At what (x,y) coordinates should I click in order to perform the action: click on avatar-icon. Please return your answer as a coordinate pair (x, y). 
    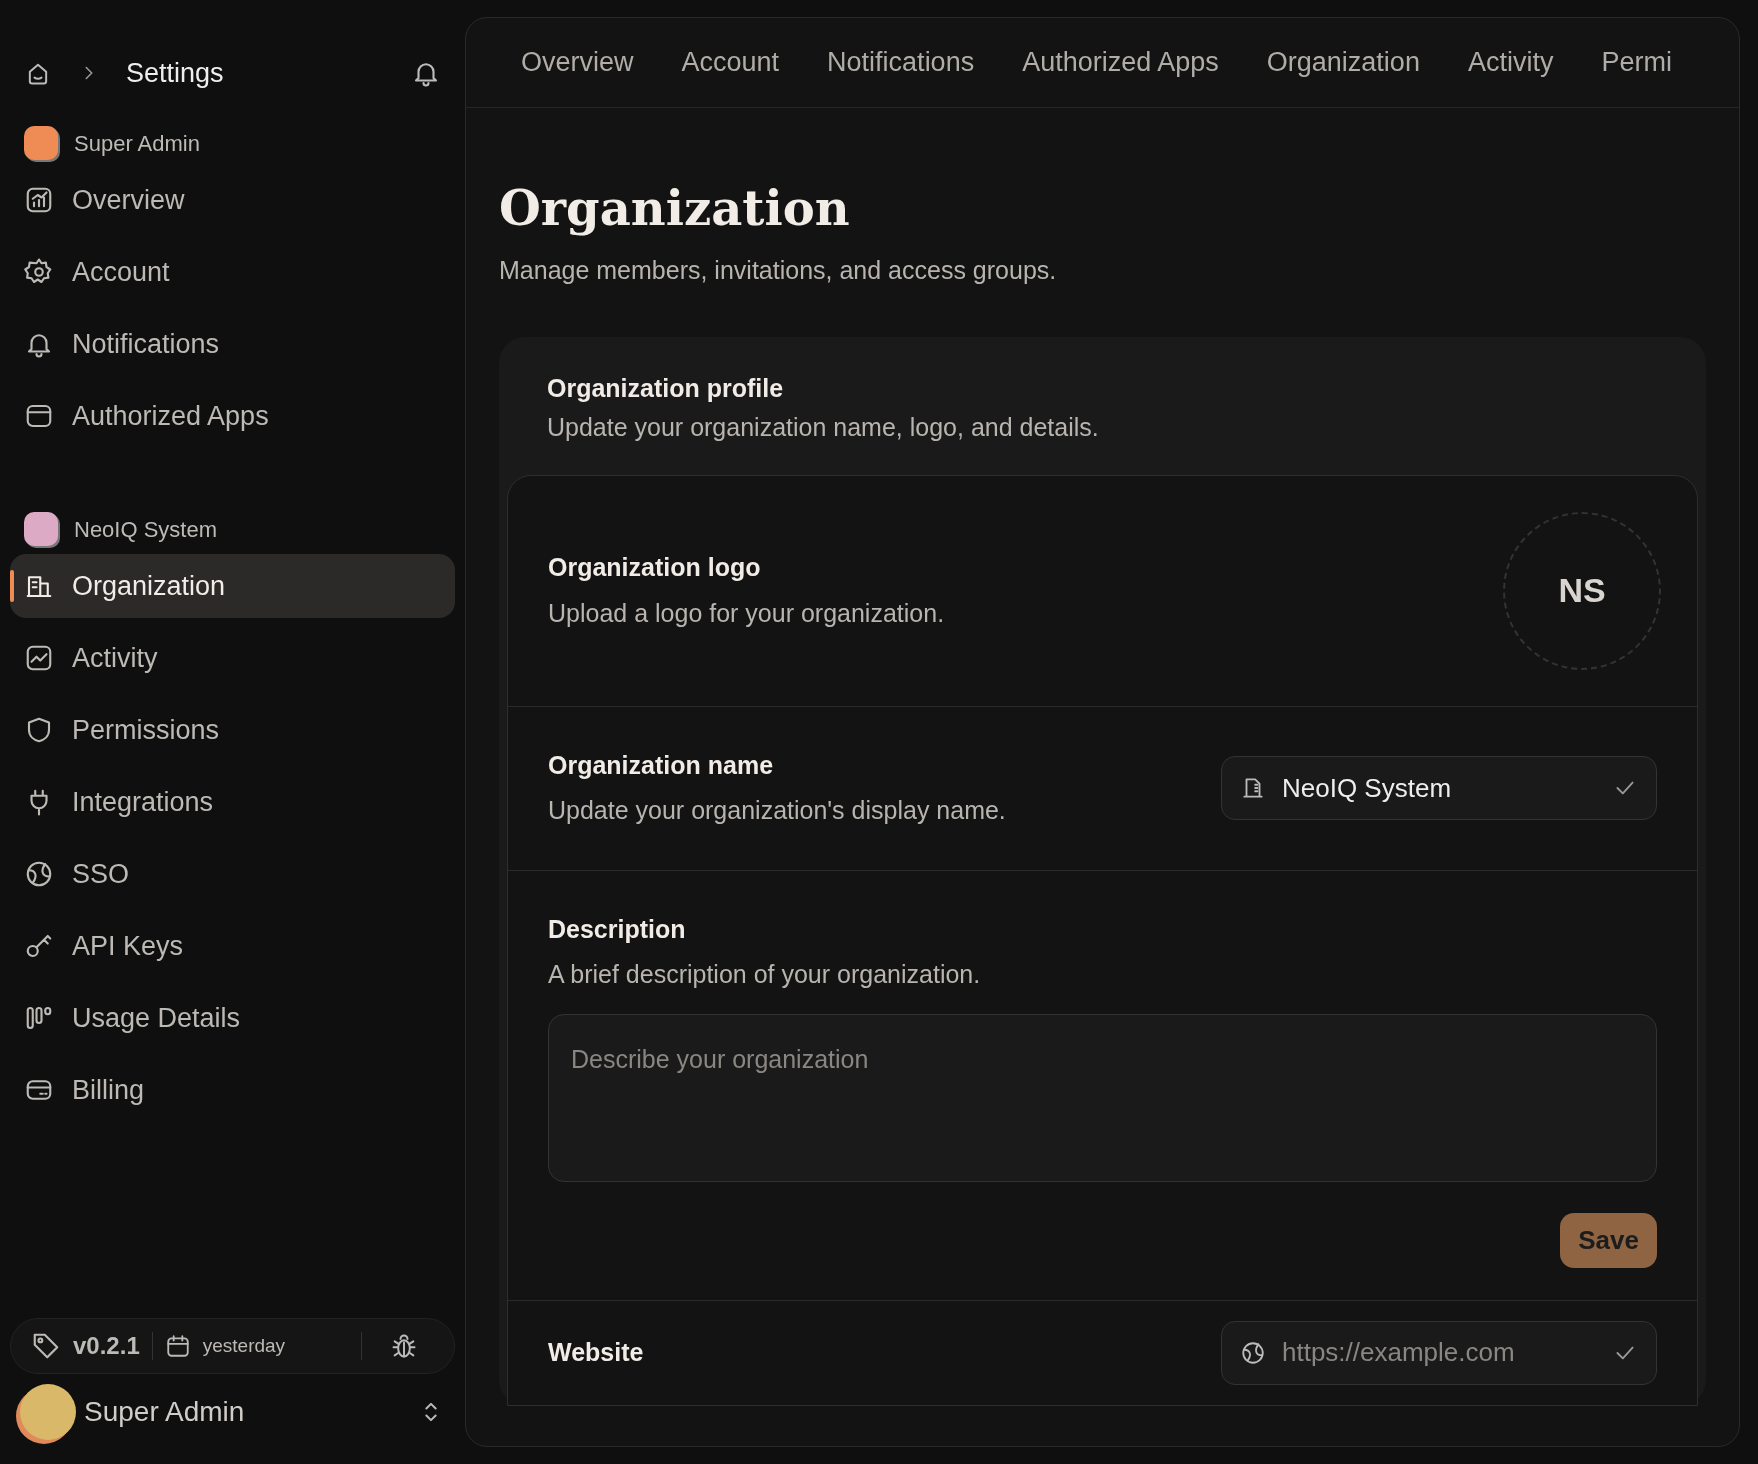
    Looking at the image, I should click on (48, 1412).